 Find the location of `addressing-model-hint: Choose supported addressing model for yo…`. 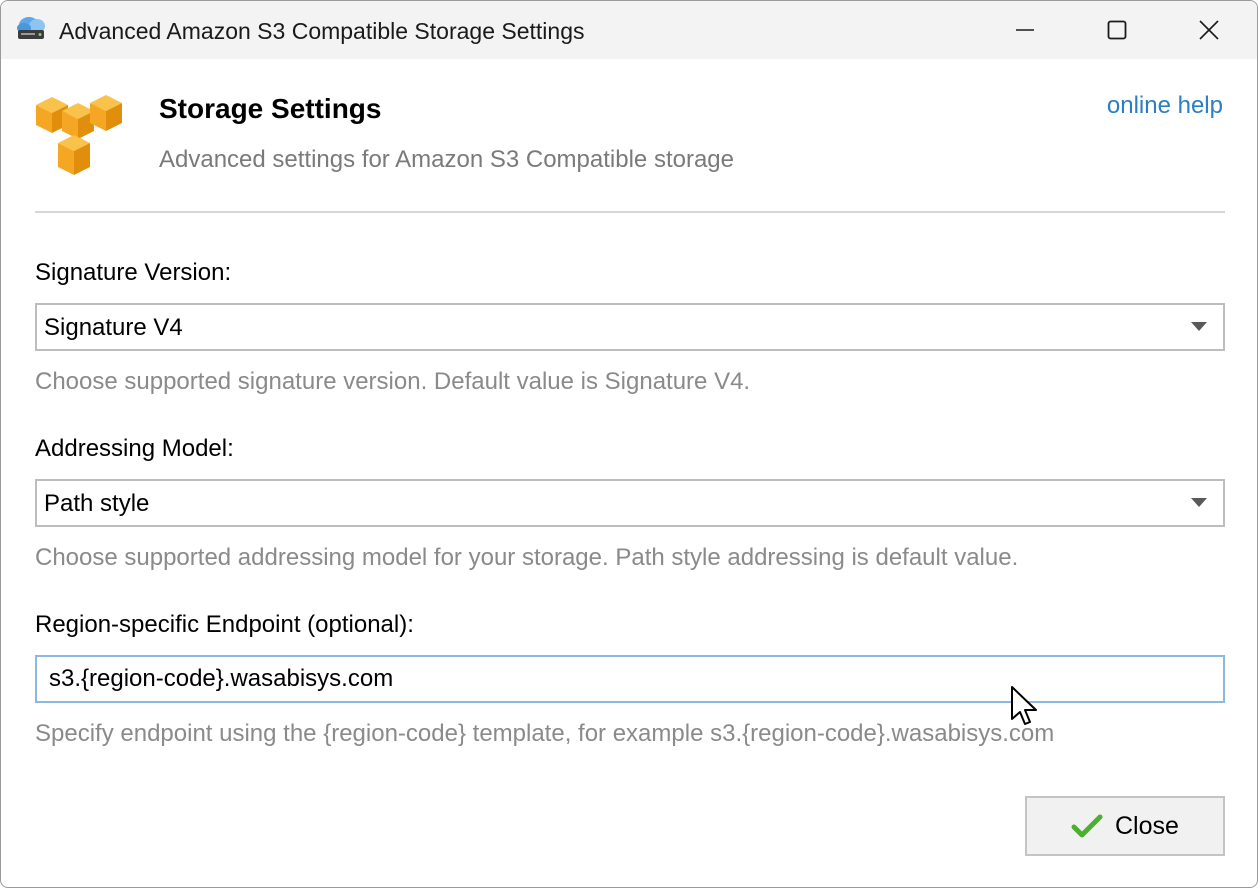

addressing-model-hint: Choose supported addressing model for yo… is located at coordinates (527, 557).